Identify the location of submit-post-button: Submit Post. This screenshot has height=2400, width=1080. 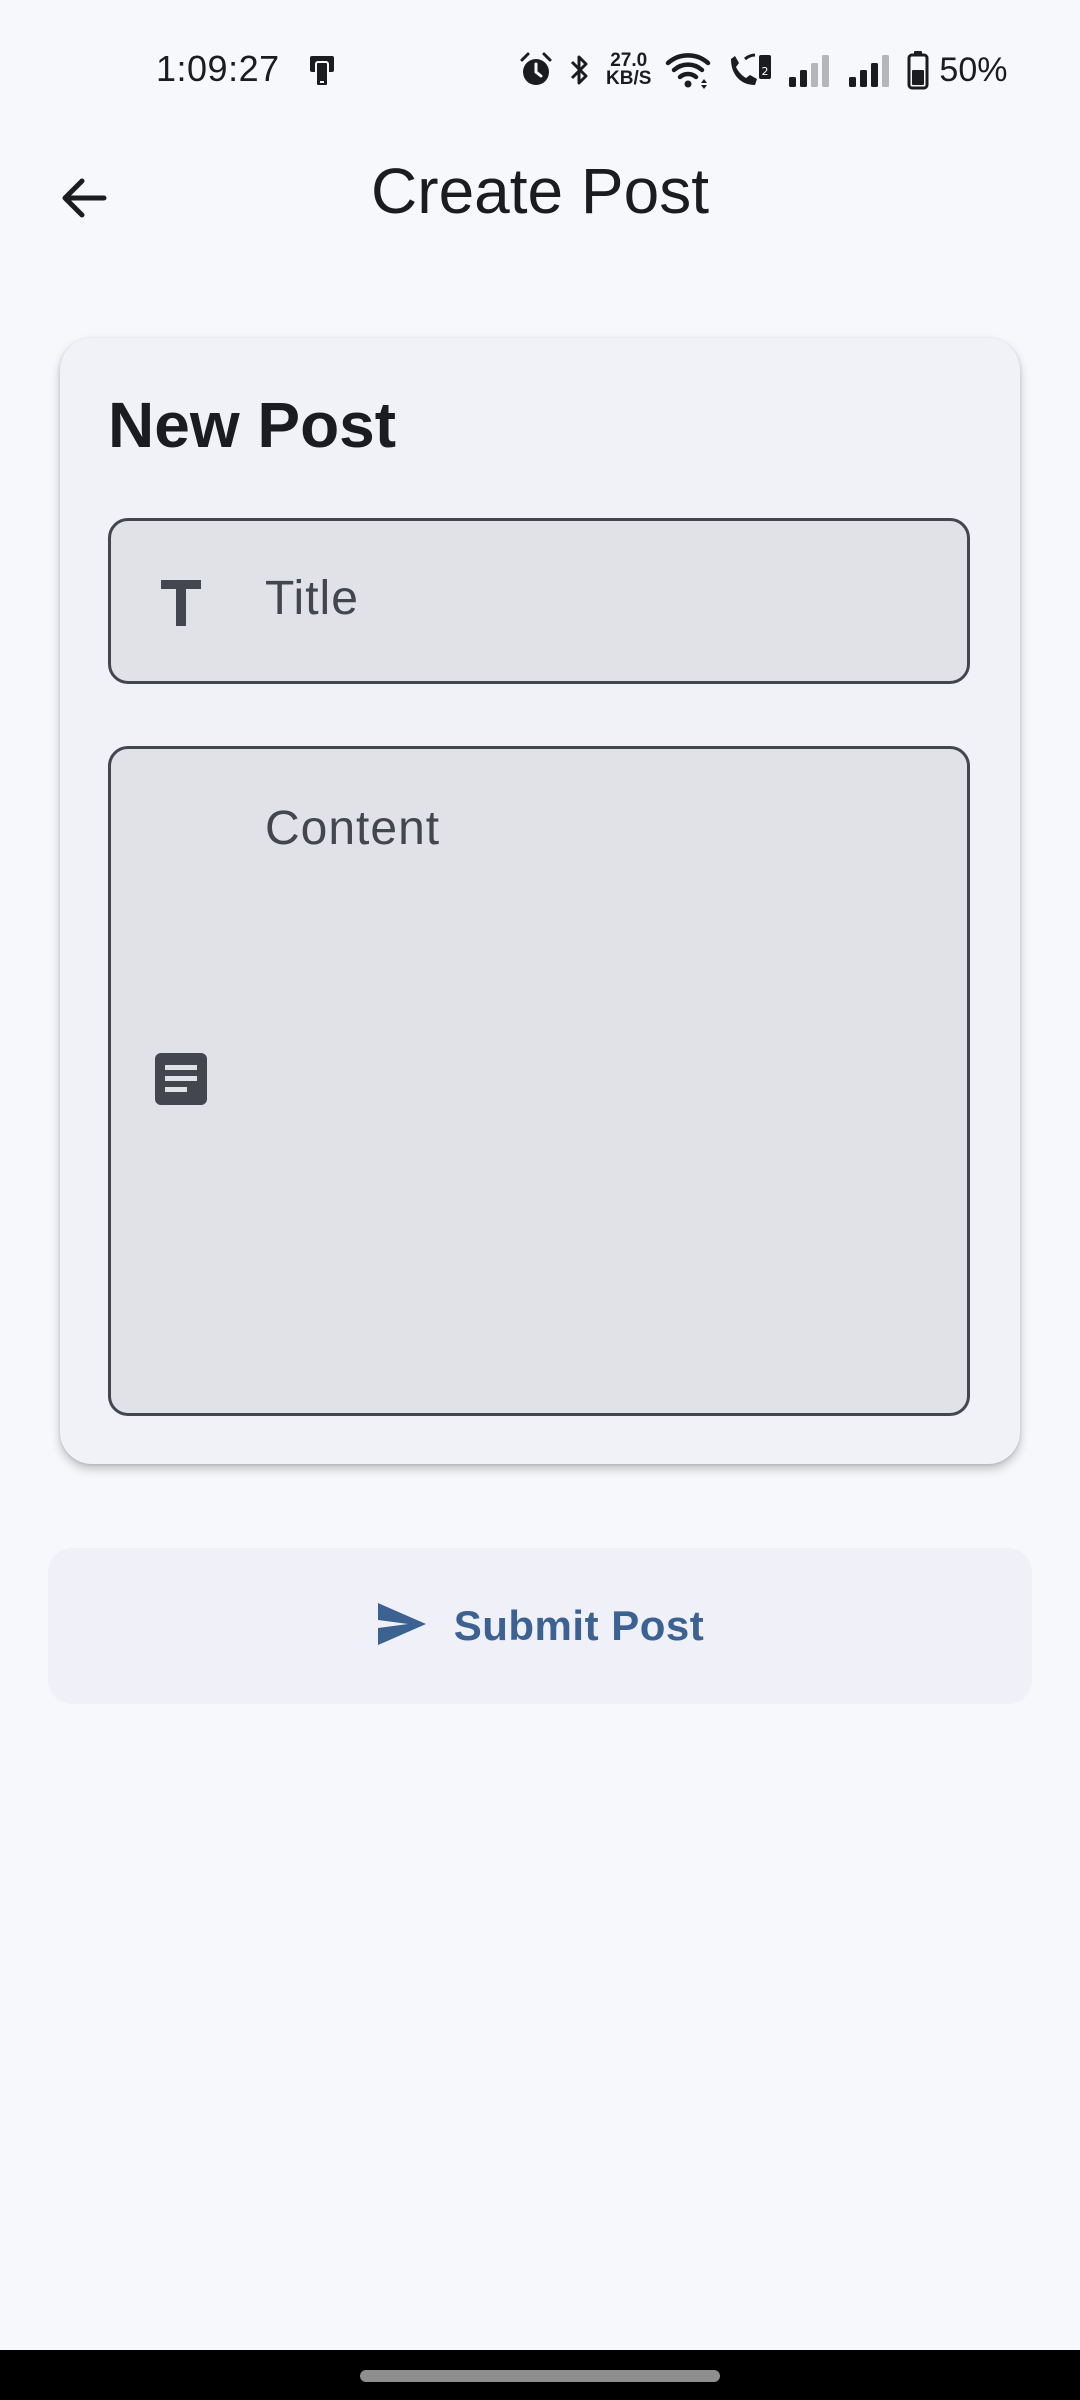
(540, 1626).